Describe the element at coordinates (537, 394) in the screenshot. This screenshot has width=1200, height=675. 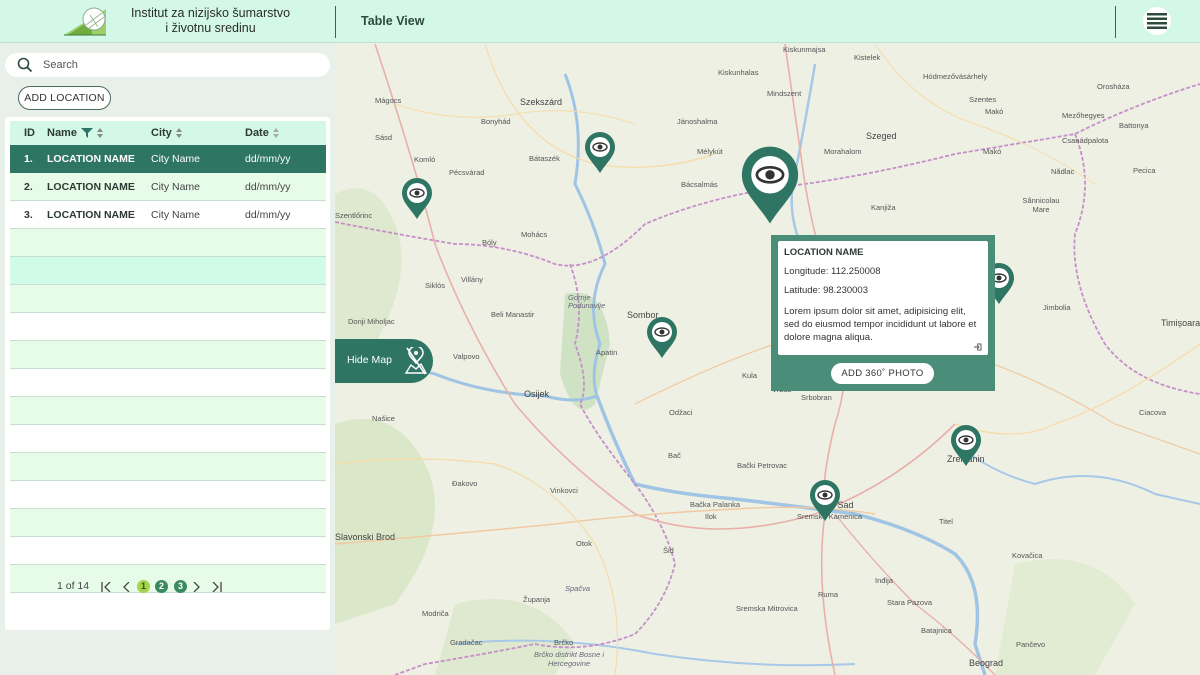
I see `map-label: Osijek` at that location.